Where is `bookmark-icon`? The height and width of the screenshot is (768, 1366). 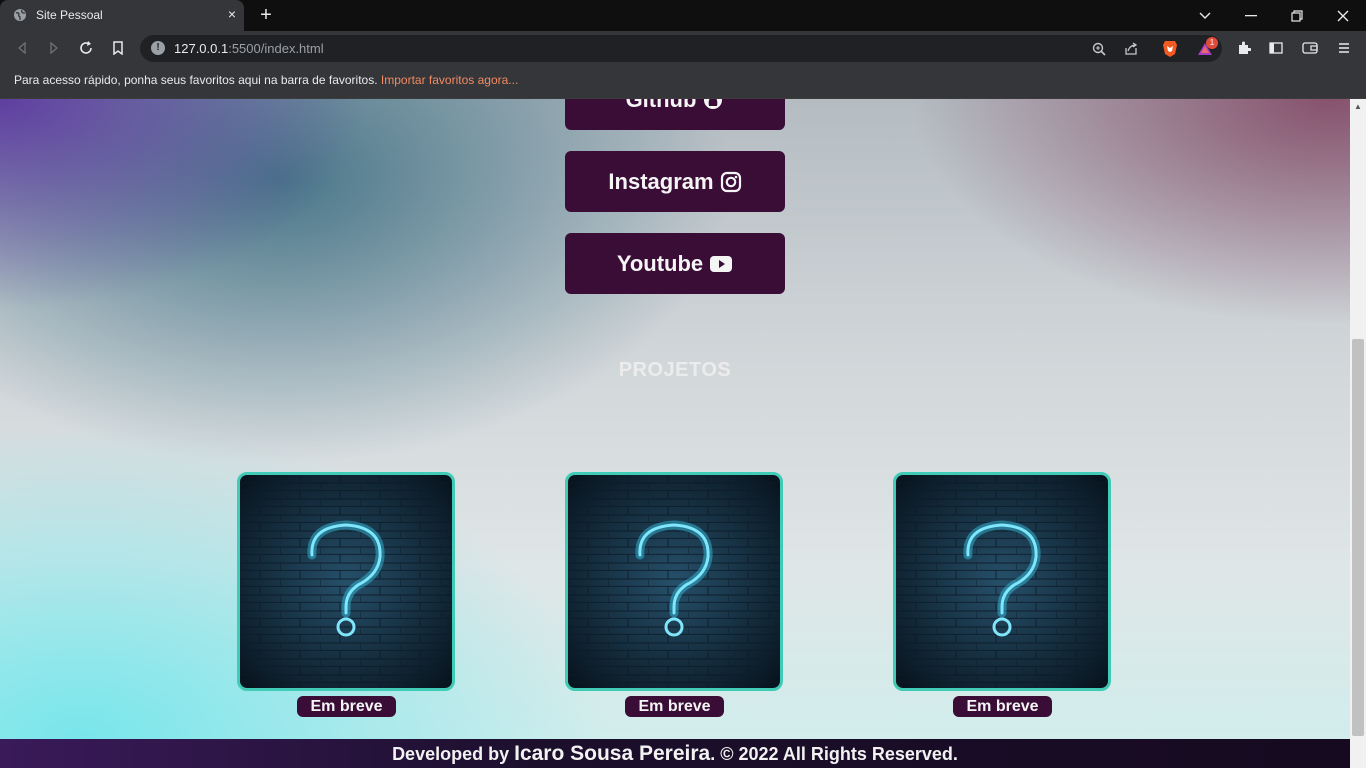 bookmark-icon is located at coordinates (118, 48).